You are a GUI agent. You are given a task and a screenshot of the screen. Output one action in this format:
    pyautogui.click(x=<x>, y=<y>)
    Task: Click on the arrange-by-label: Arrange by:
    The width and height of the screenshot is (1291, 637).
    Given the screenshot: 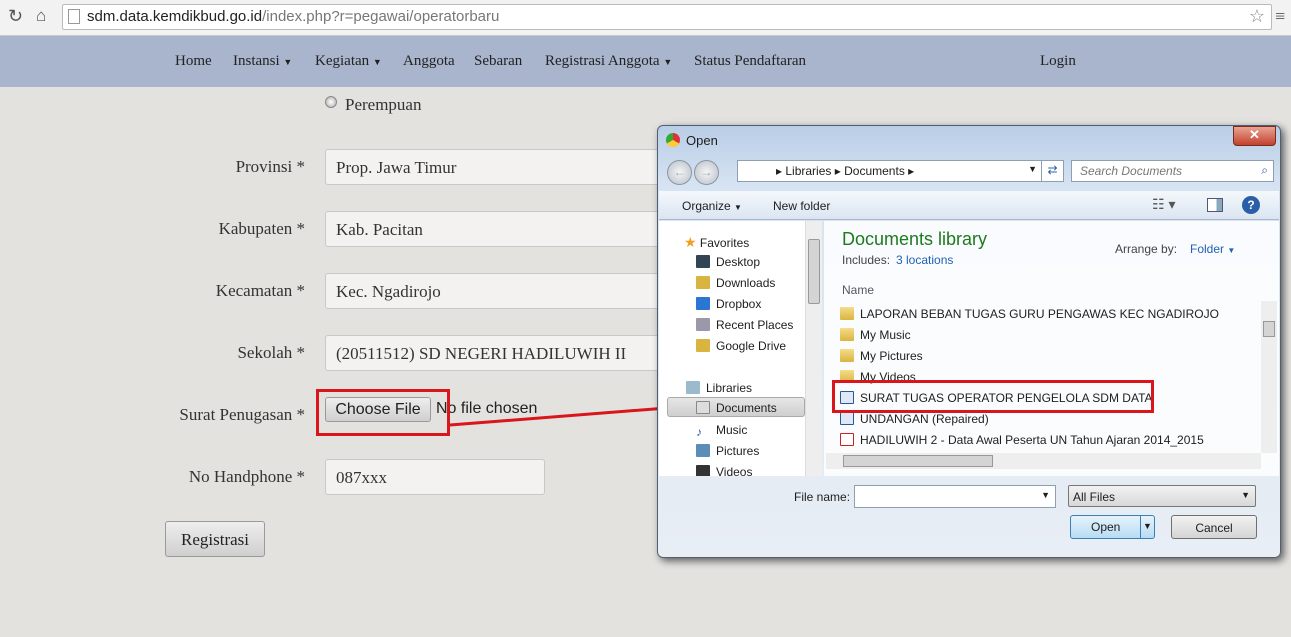 What is the action you would take?
    pyautogui.click(x=1146, y=249)
    